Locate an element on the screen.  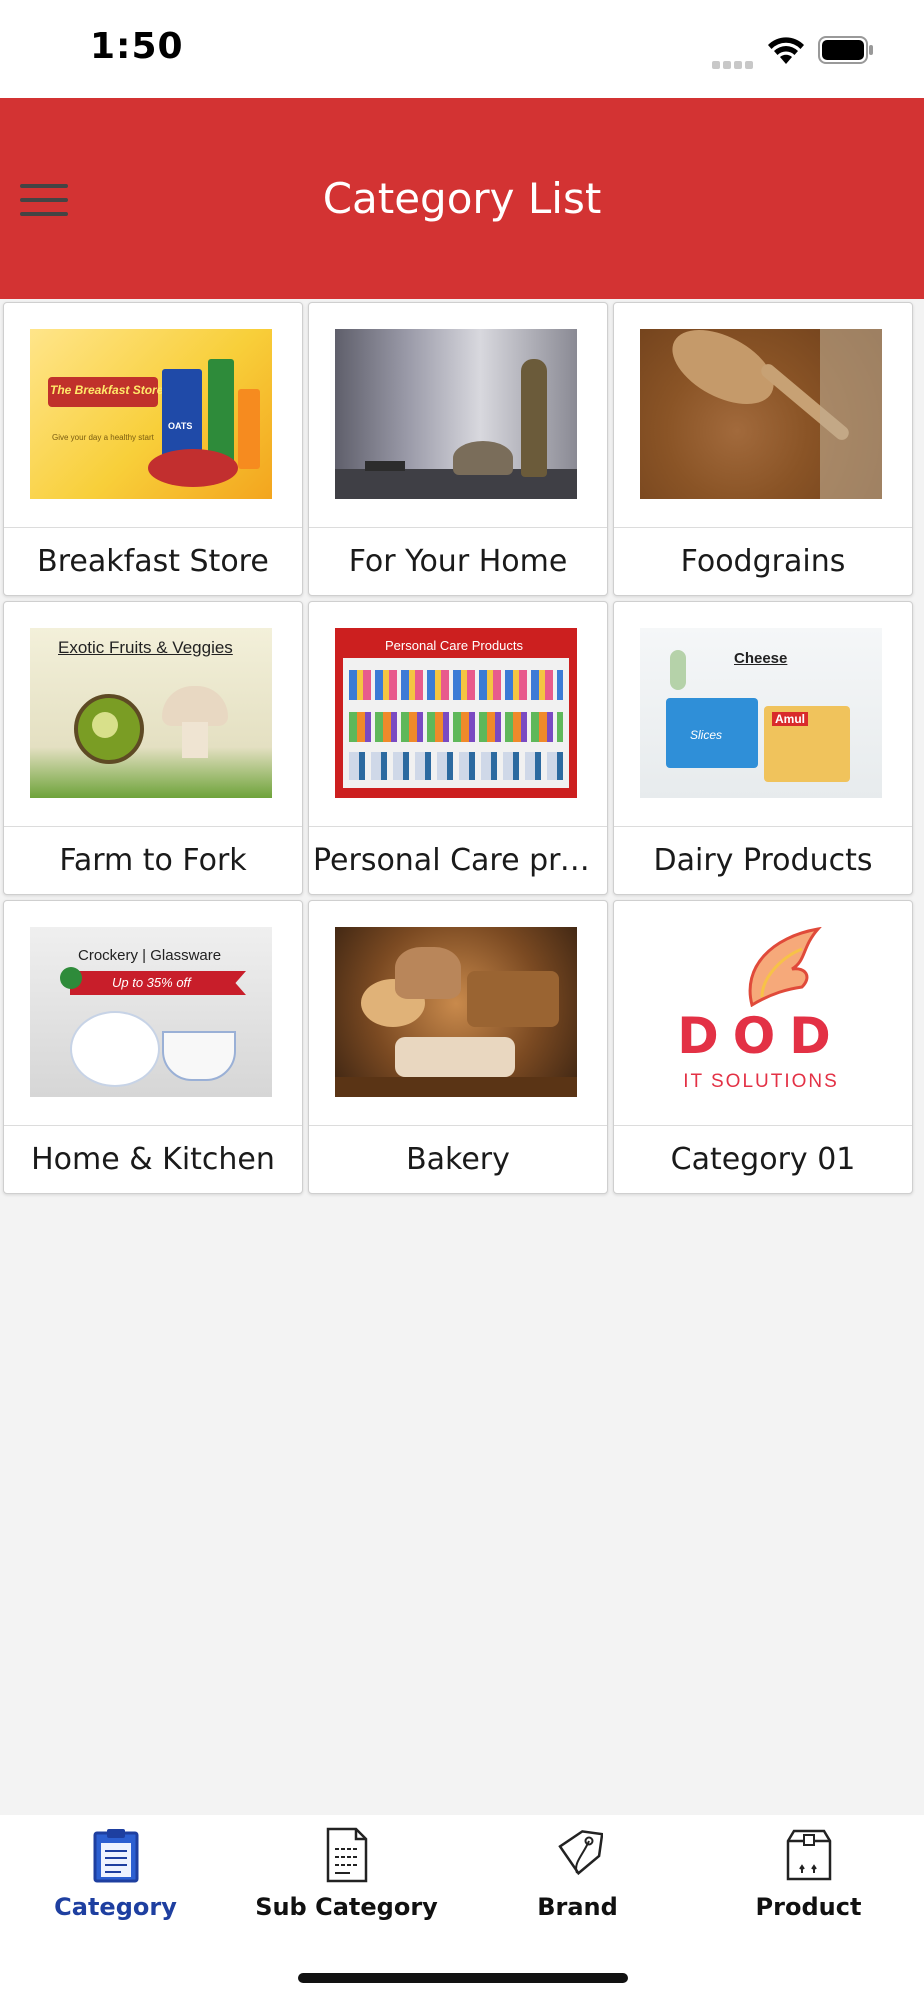
dairy-banner-text: Cheese is located at coordinates (761, 658).